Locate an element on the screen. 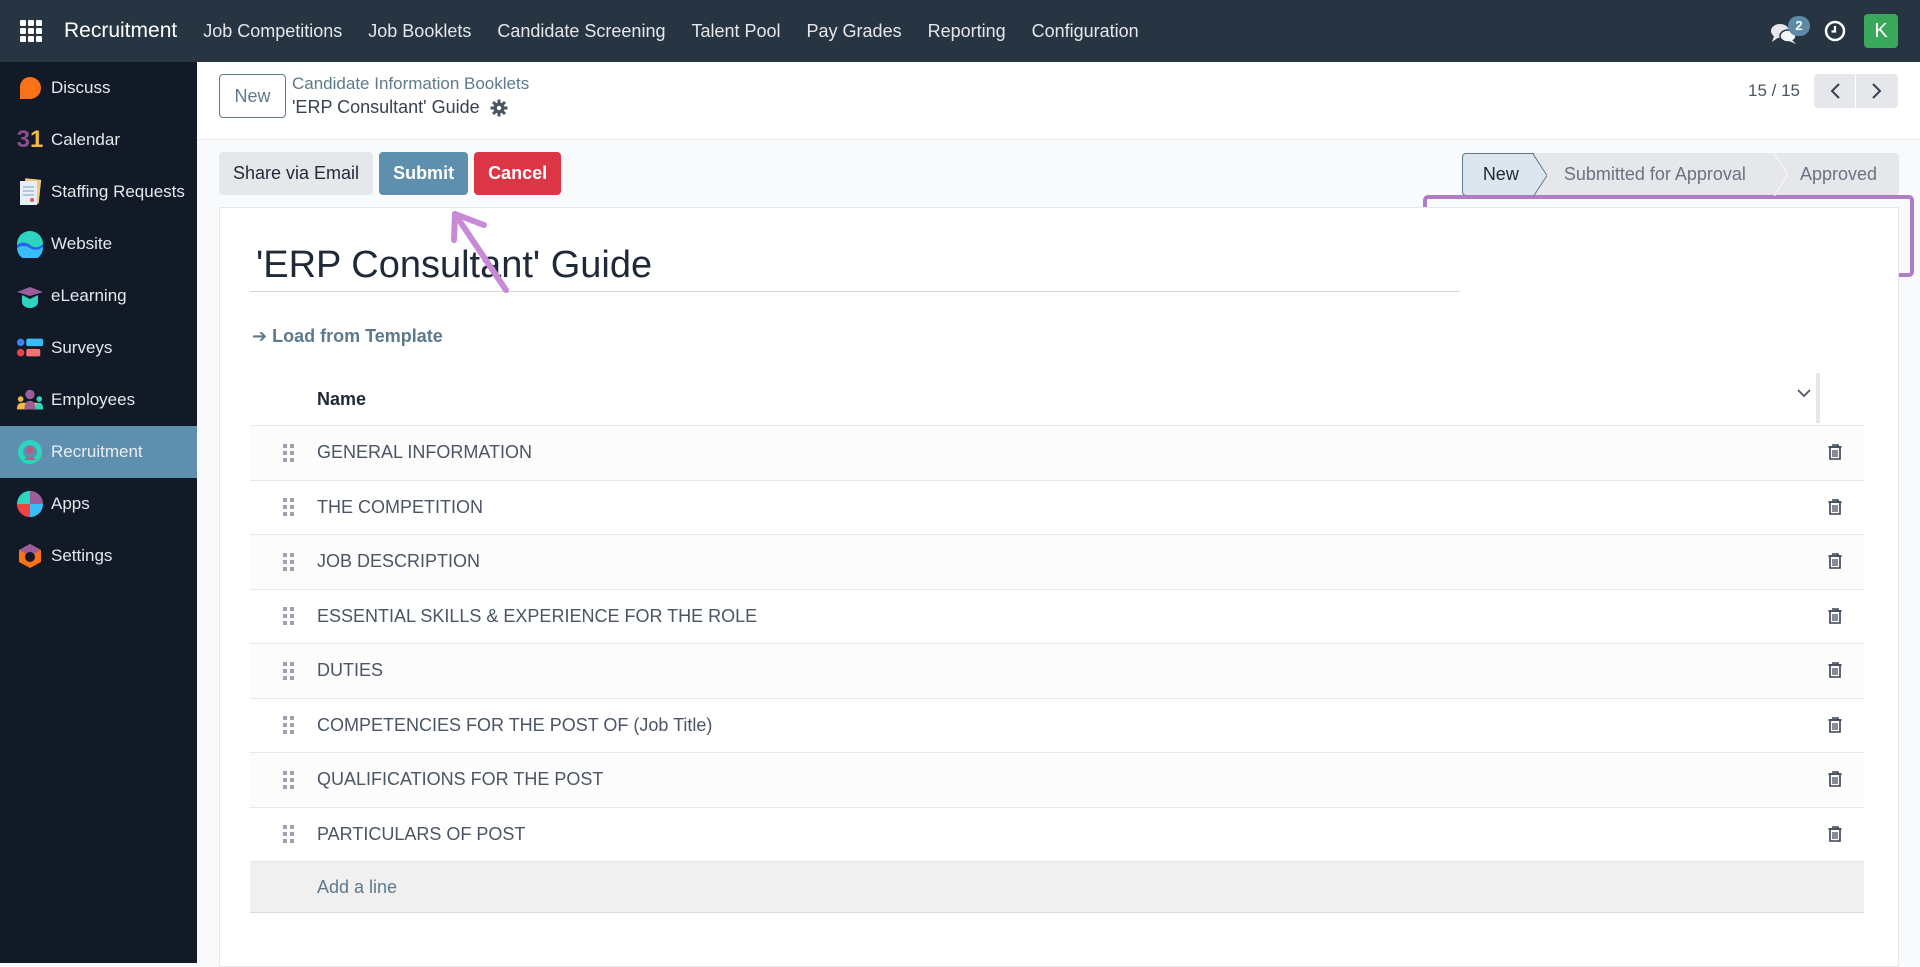 This screenshot has height=967, width=1920. chevron-right-icon is located at coordinates (1877, 91).